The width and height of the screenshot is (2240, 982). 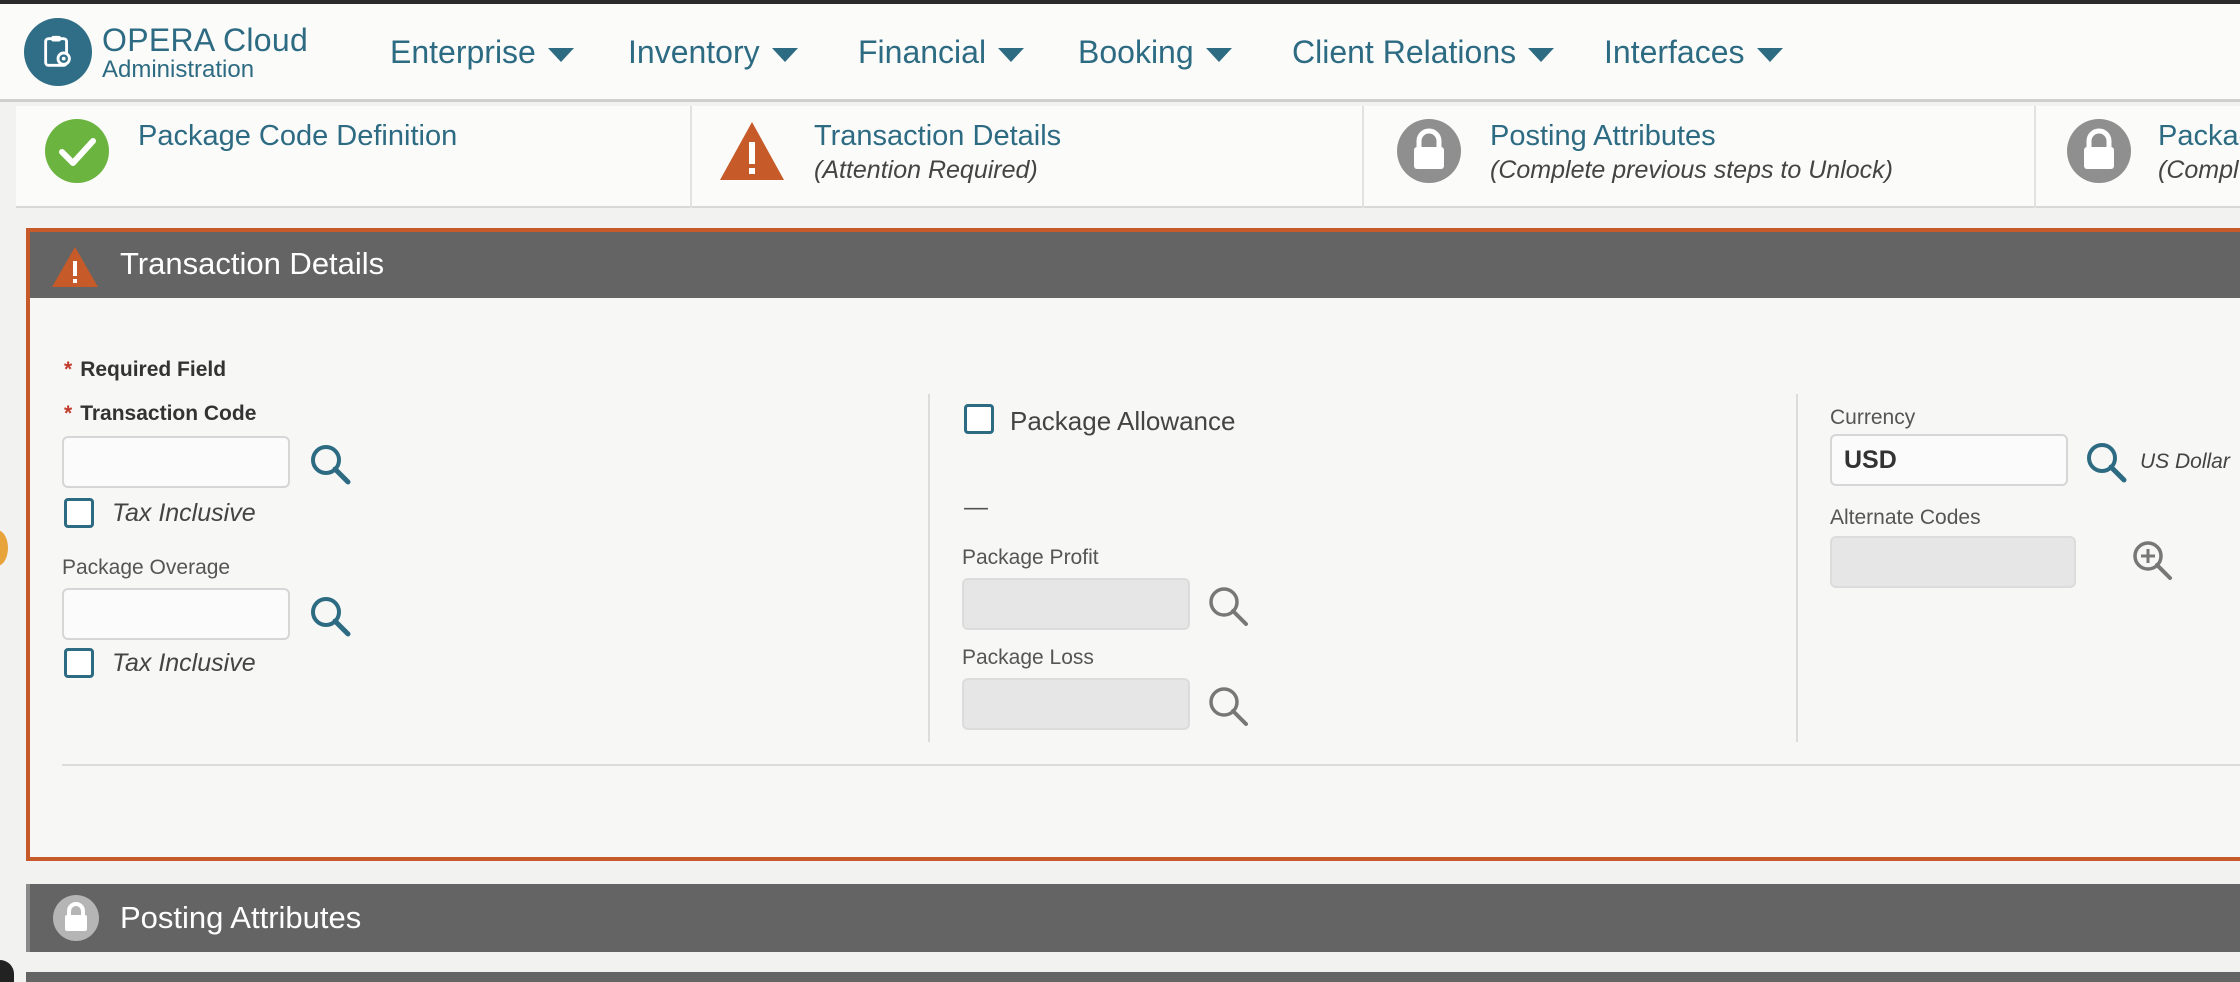 I want to click on nav-enterprise: Enterprise, so click(x=482, y=52).